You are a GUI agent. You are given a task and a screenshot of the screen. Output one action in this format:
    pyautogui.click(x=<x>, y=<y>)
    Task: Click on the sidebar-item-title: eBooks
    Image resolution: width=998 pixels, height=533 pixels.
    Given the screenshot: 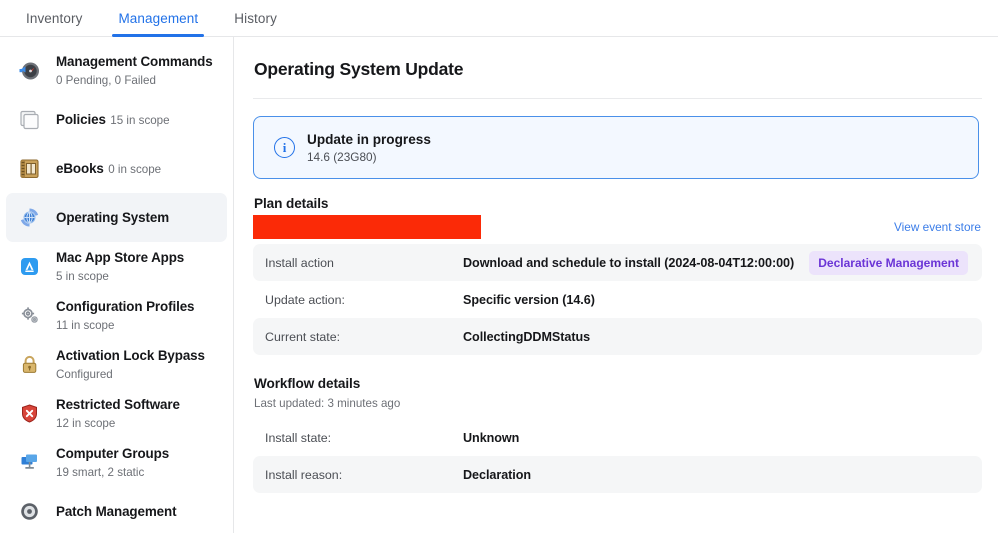 What is the action you would take?
    pyautogui.click(x=80, y=168)
    